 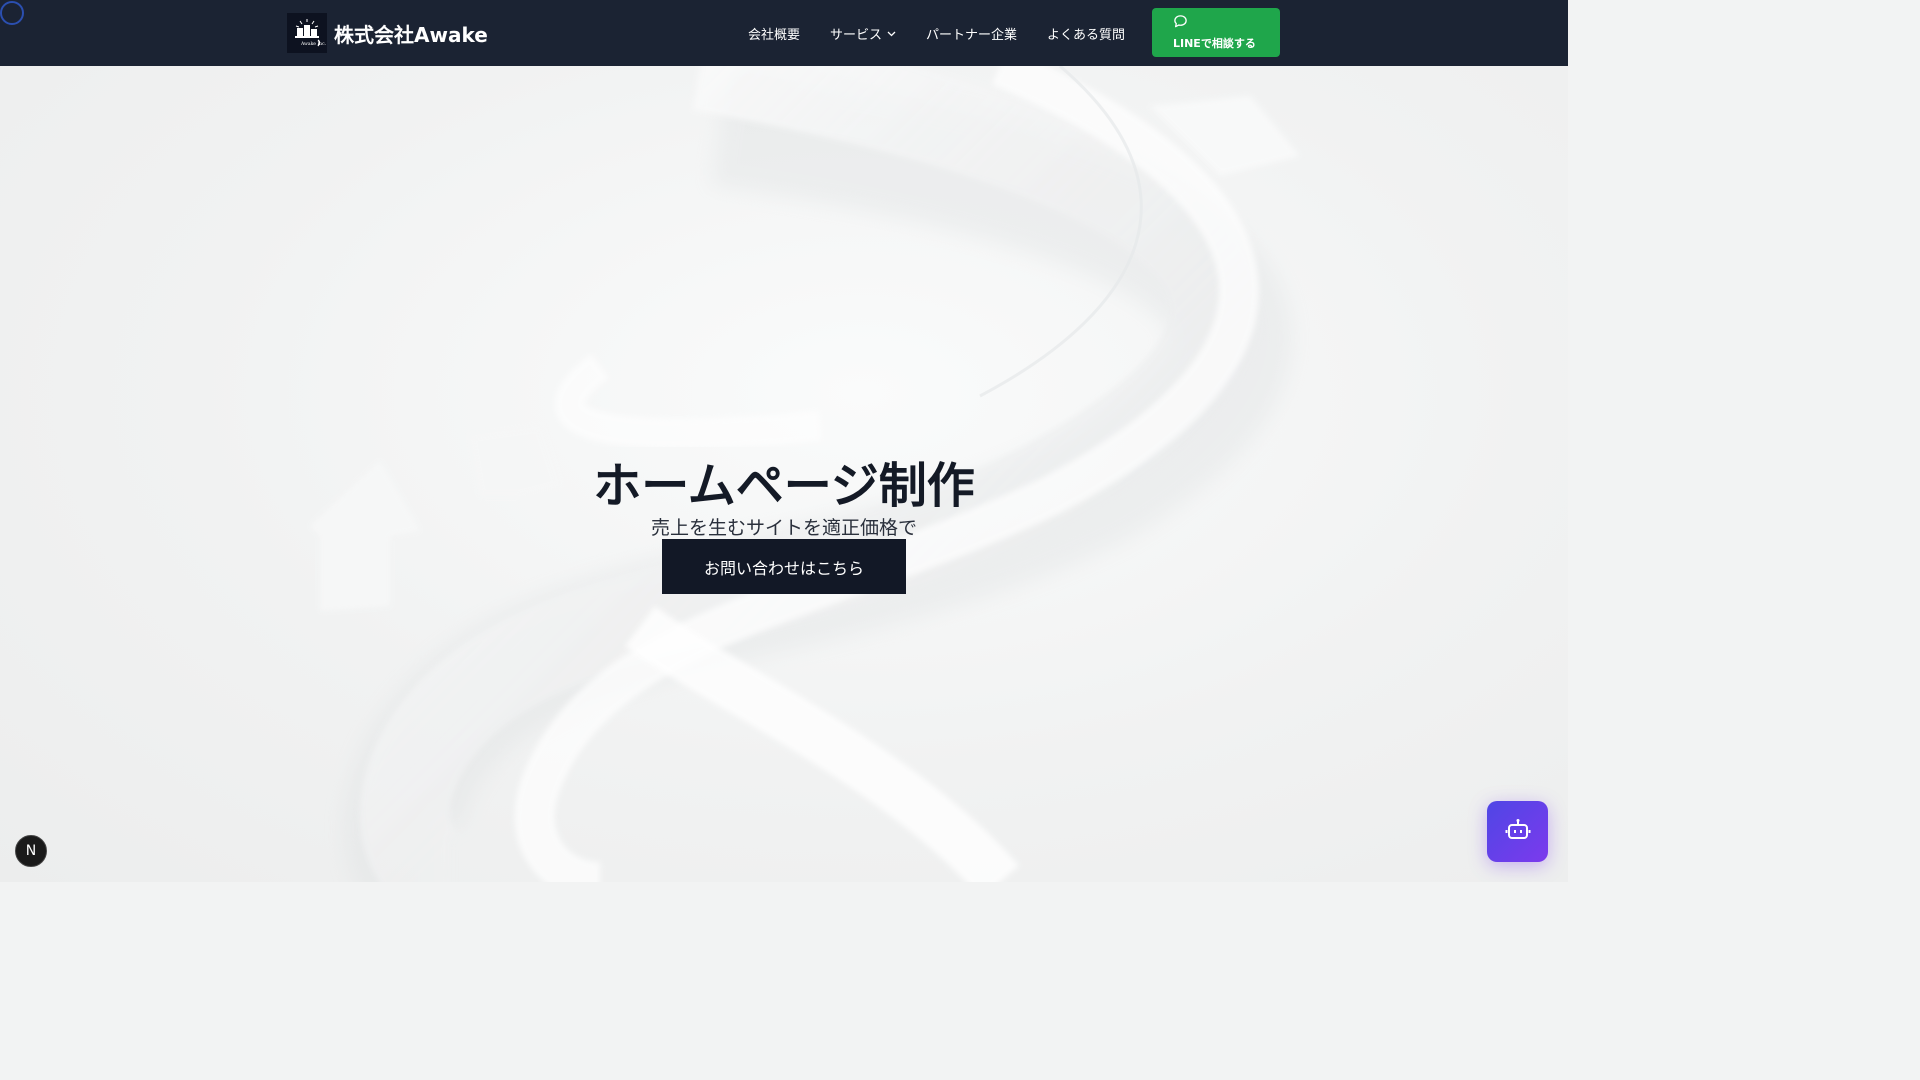 I want to click on main-nav: 会社概要 サービス パートナー企業 よくある質問, so click(x=936, y=33).